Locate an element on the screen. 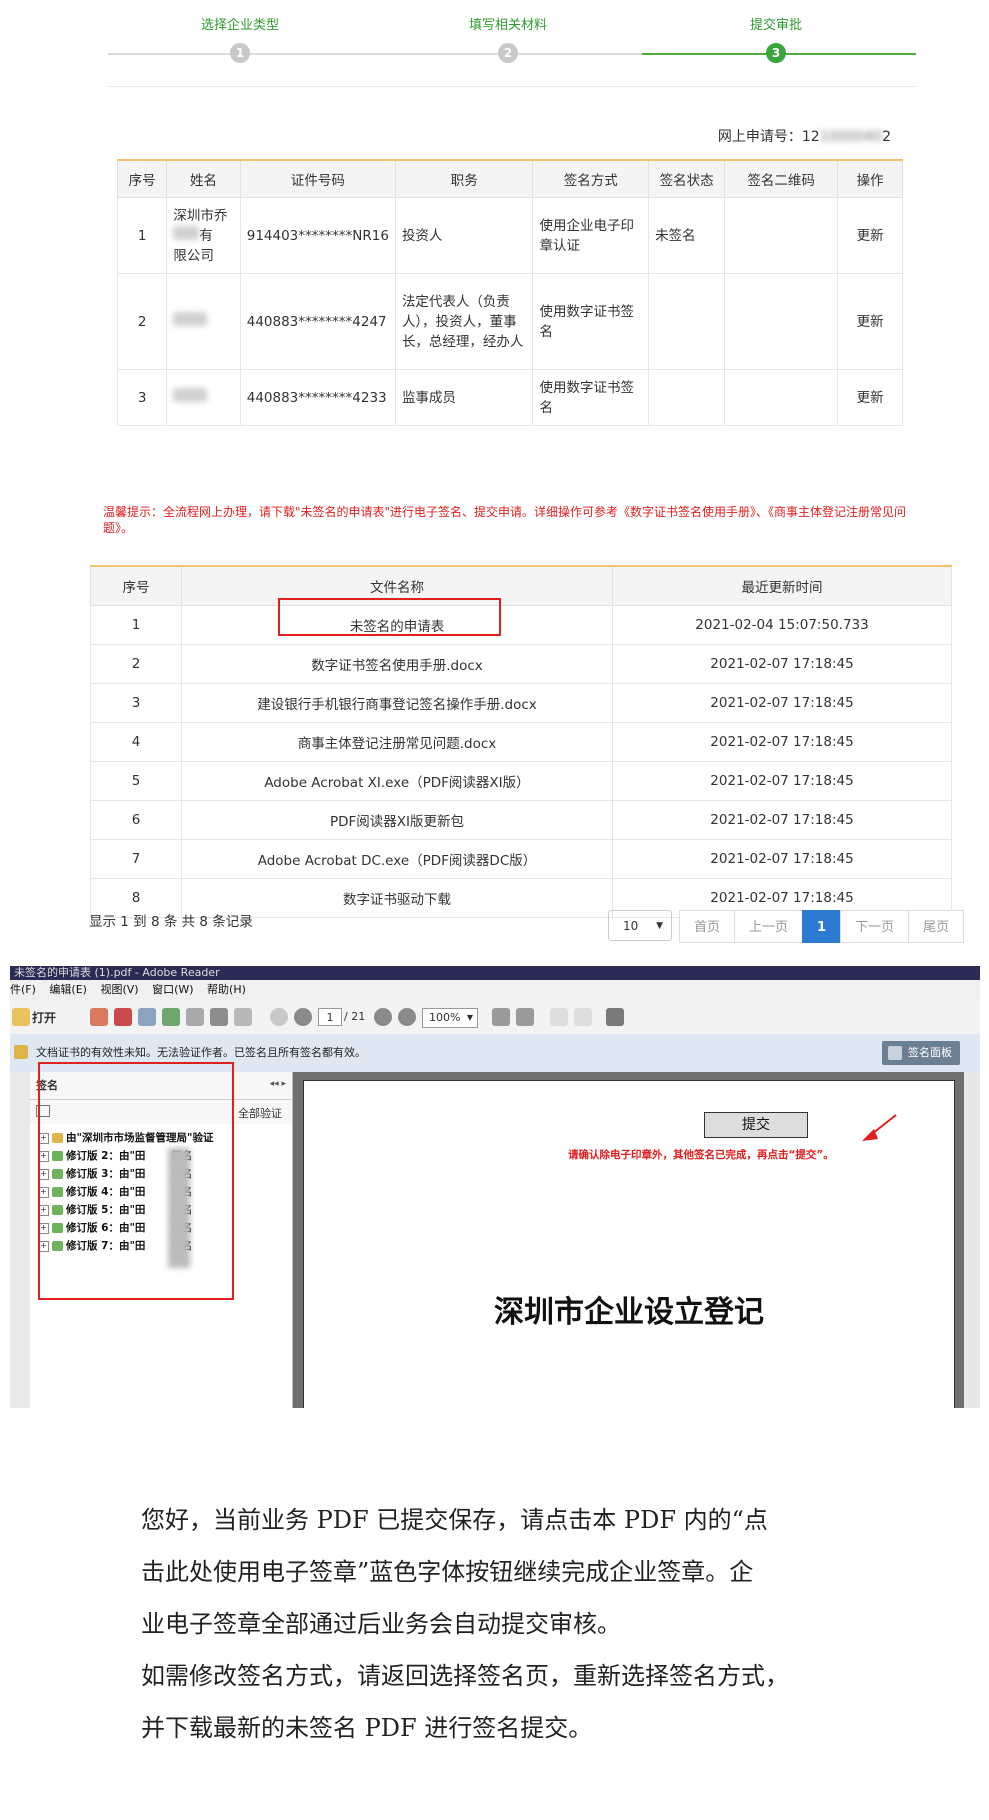 The width and height of the screenshot is (989, 1820). cell-role: 投资人 is located at coordinates (464, 235).